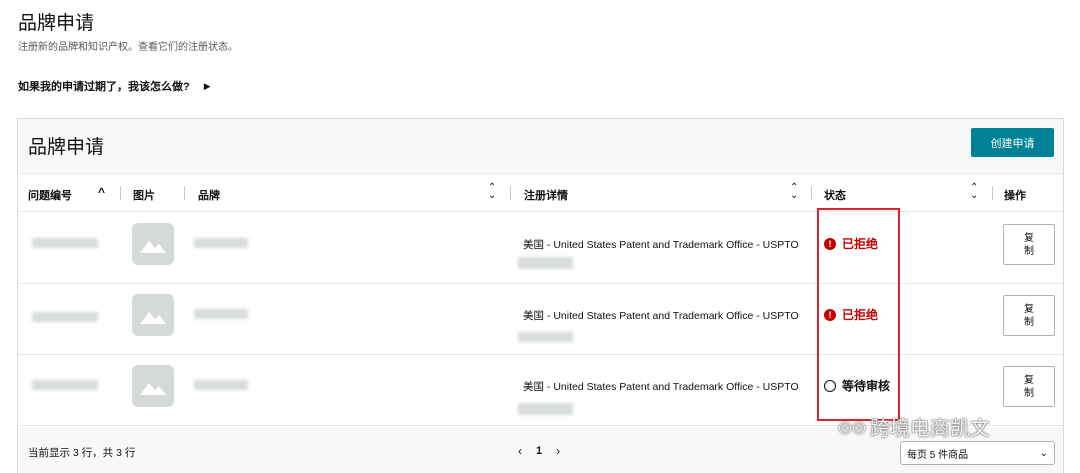 The image size is (1080, 473). I want to click on pagination: ‹ 1 ›, so click(539, 451).